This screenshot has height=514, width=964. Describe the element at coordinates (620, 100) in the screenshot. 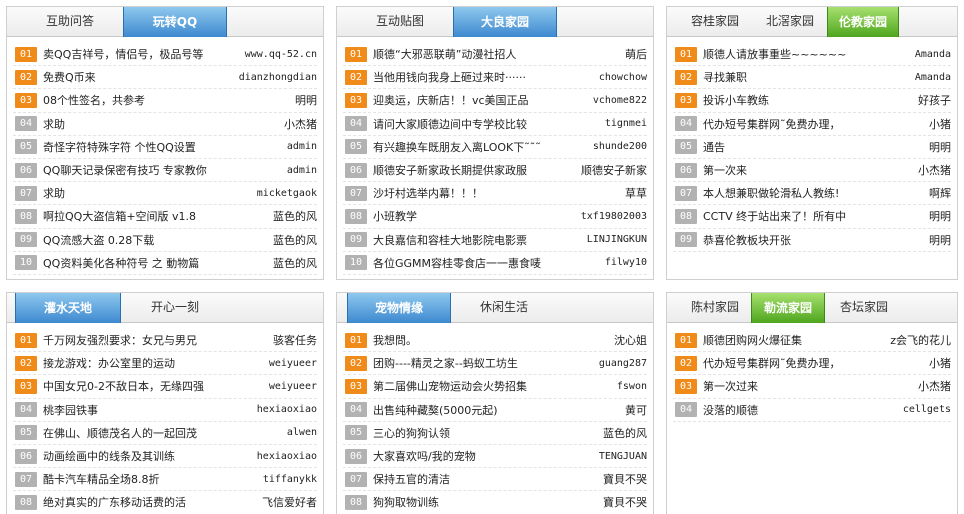

I see `author-link: vchome822` at that location.